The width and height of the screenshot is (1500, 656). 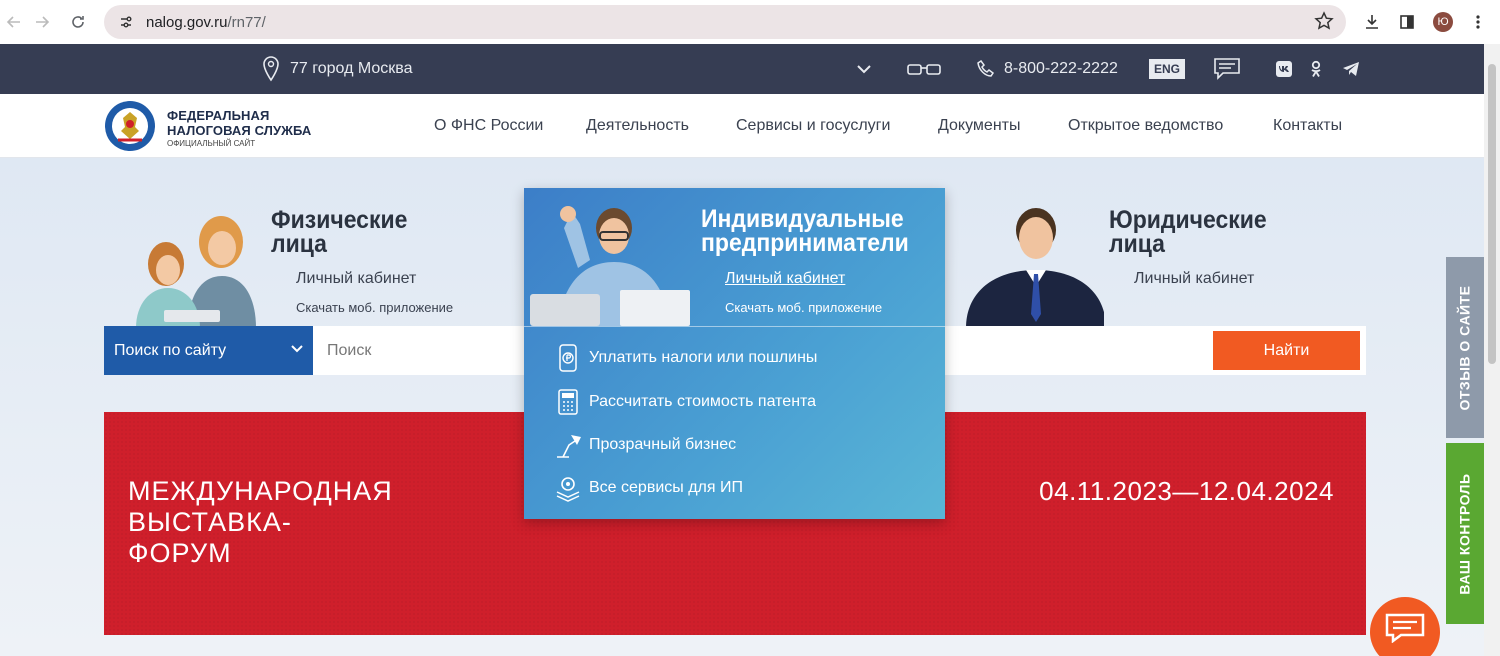 I want to click on gear-stack-icon, so click(x=568, y=488).